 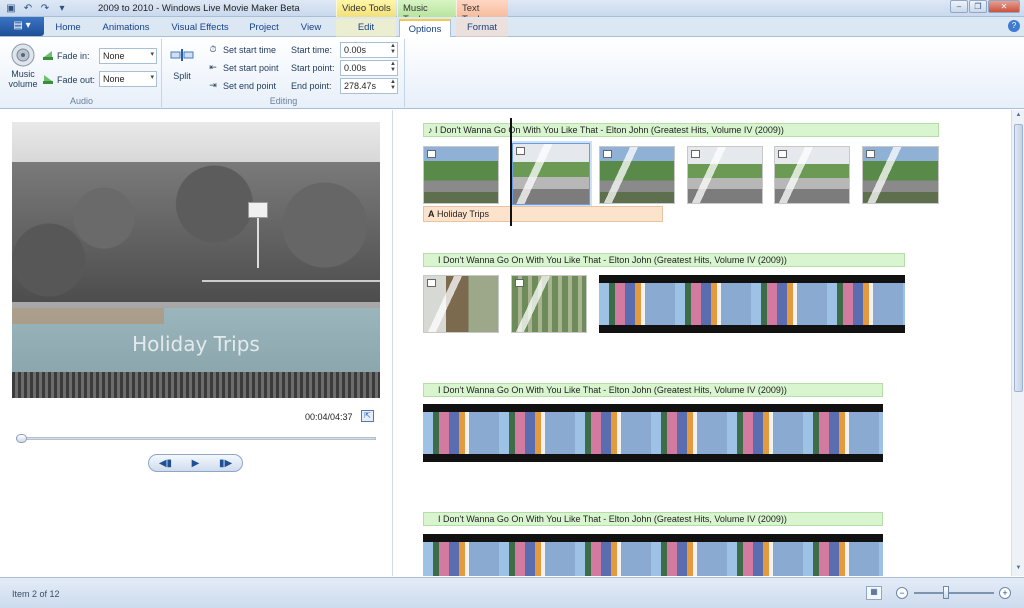 I want to click on playhead, so click(x=511, y=172).